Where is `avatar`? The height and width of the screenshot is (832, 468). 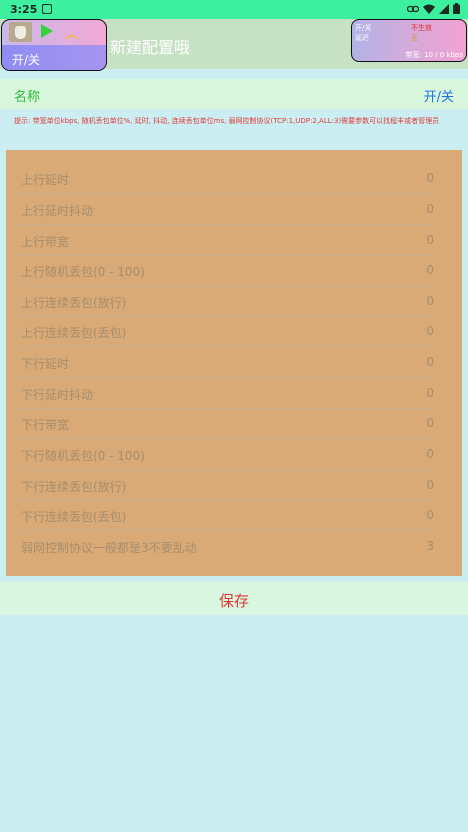 avatar is located at coordinates (20, 32).